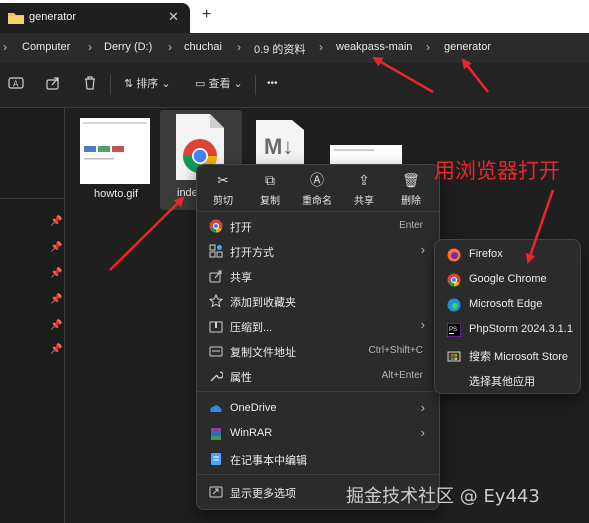 This screenshot has width=589, height=523. I want to click on breadcrumb-lead-chevron-icon: ›, so click(5, 47).